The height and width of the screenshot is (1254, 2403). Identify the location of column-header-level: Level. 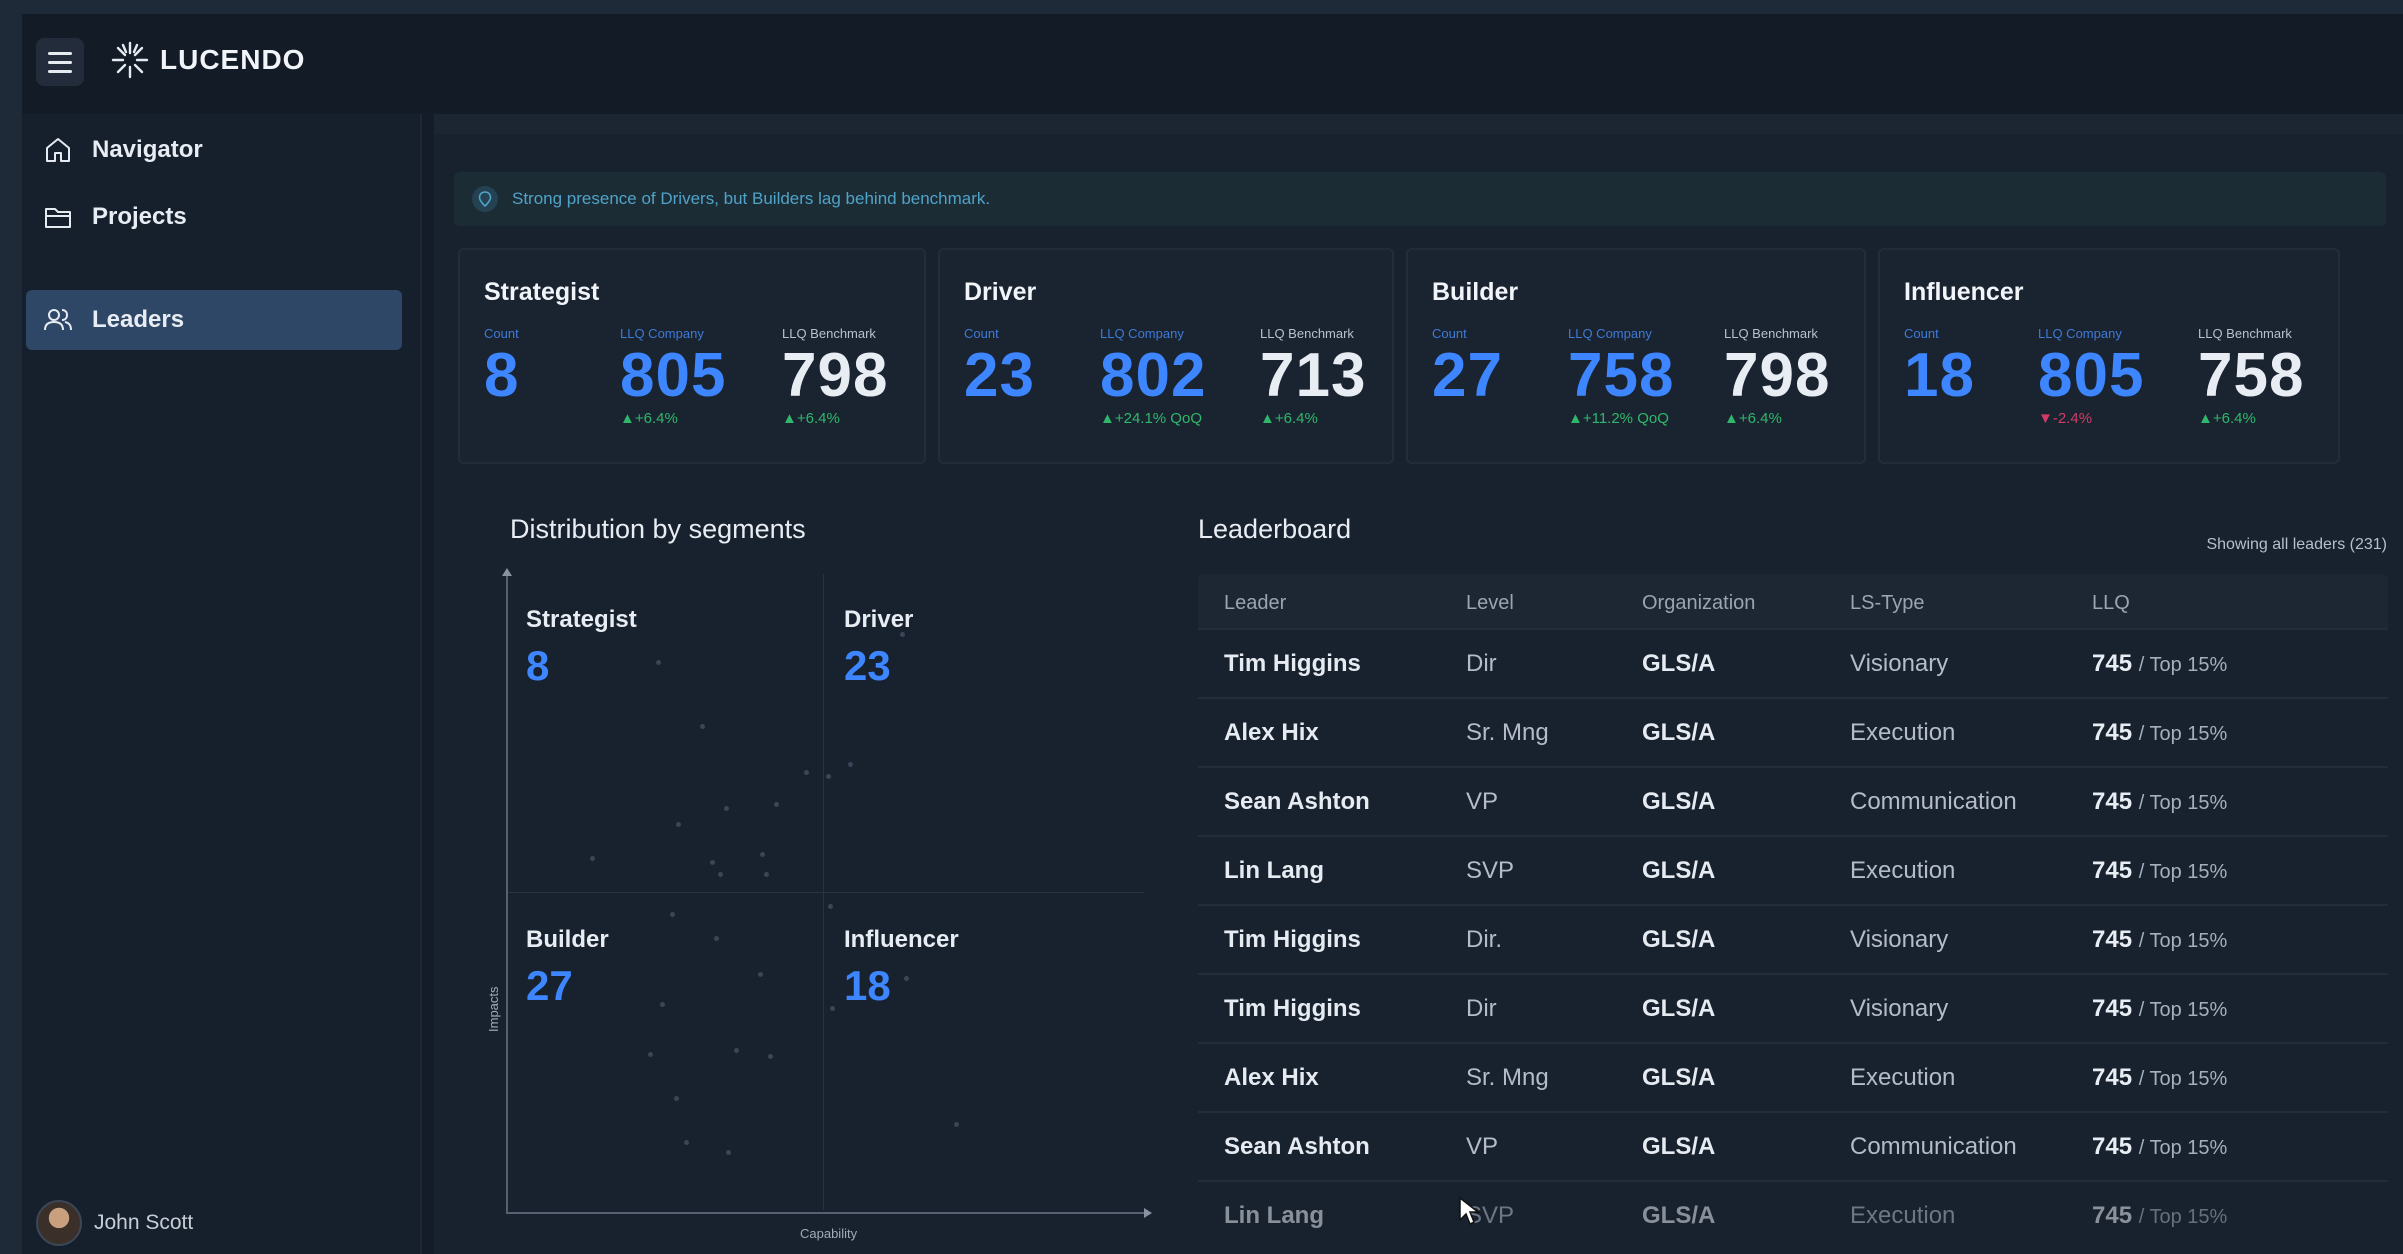
(1490, 603).